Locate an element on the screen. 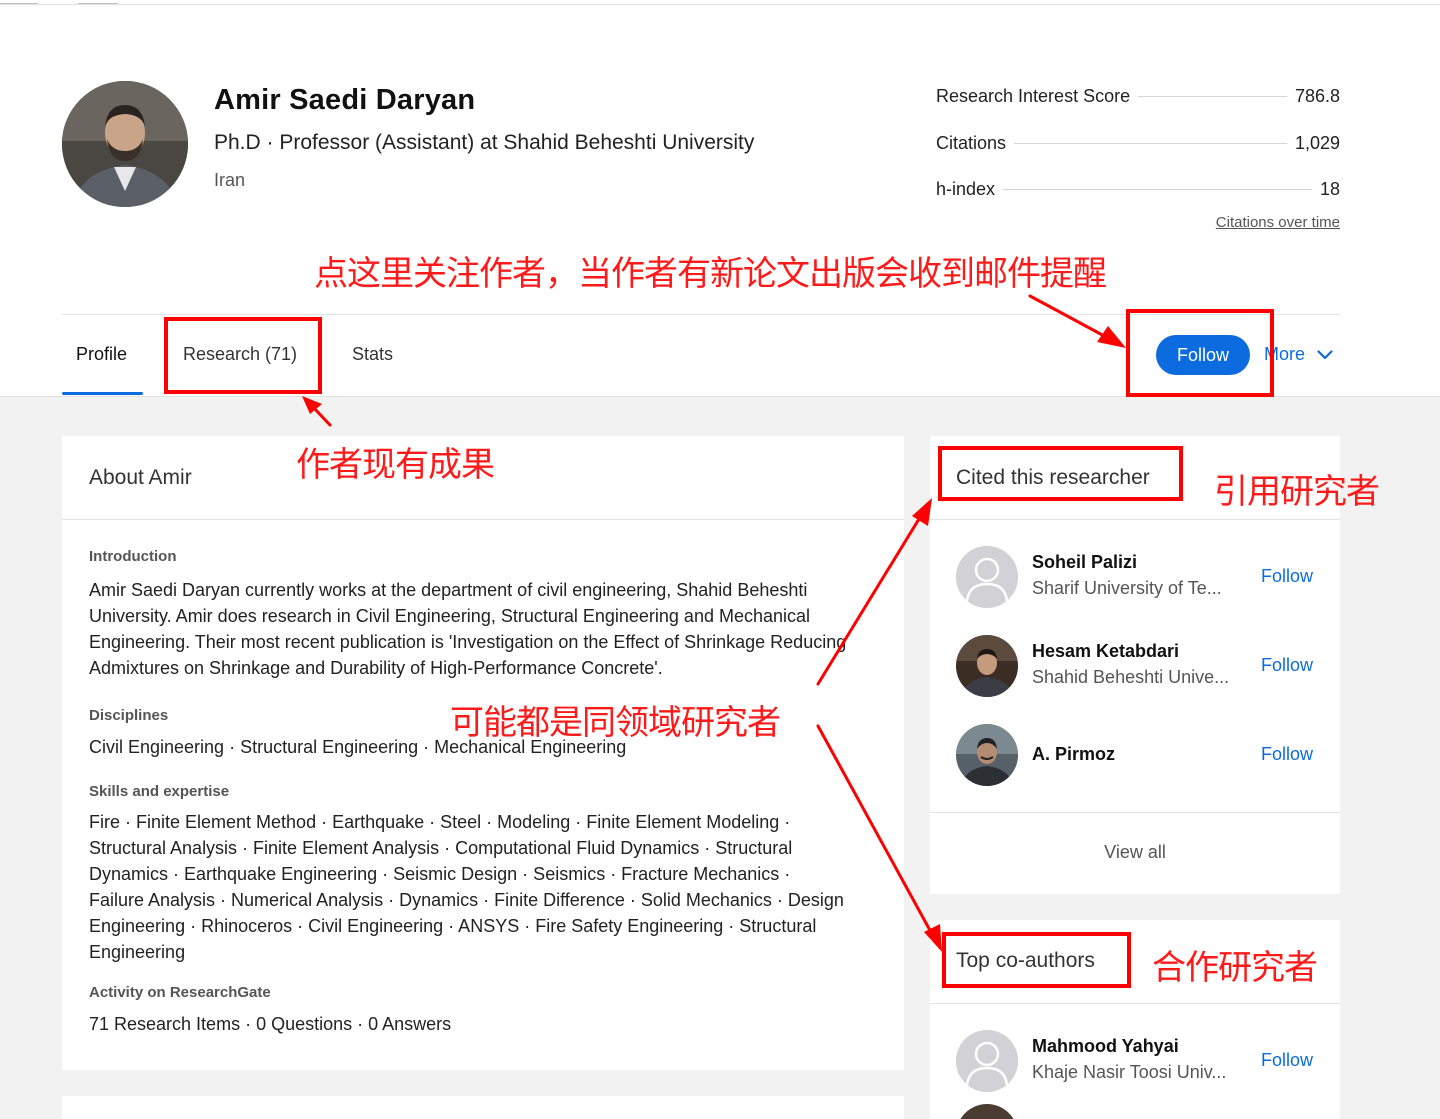 This screenshot has width=1440, height=1119. annotation-coauthors-box is located at coordinates (1036, 960).